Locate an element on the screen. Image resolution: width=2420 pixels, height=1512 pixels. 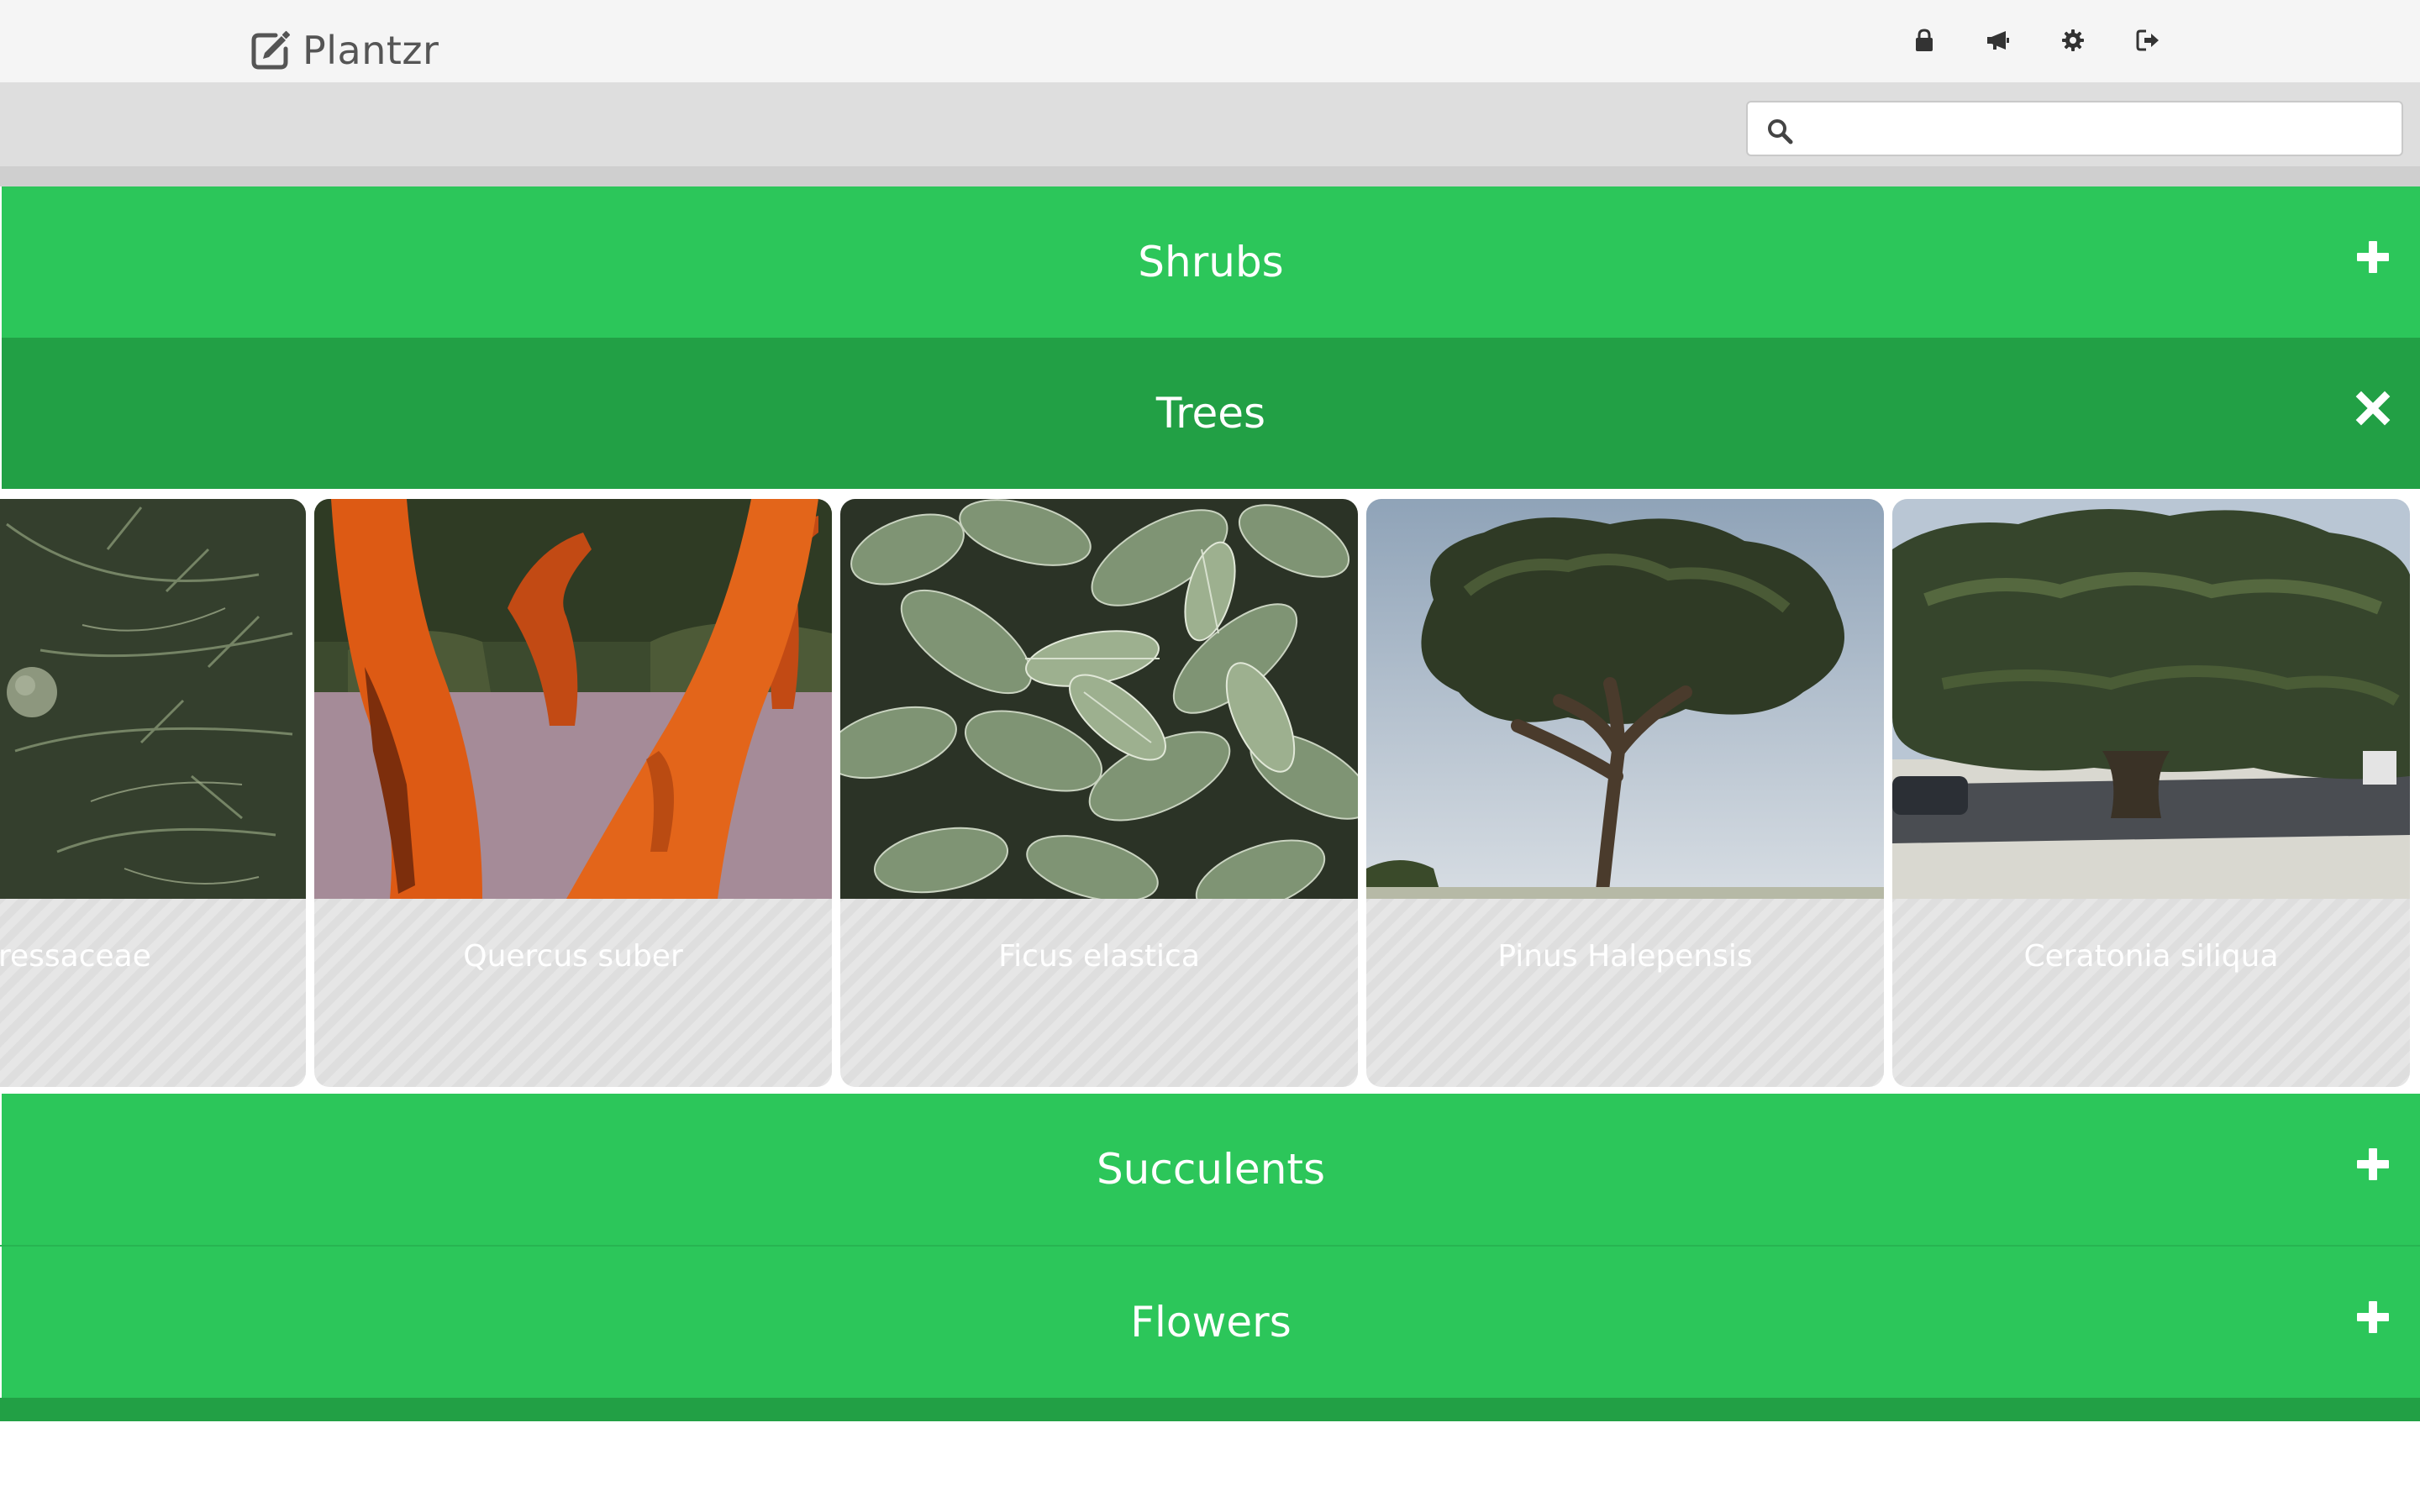
plant-card: Ceratonia siliqua is located at coordinates (2151, 793).